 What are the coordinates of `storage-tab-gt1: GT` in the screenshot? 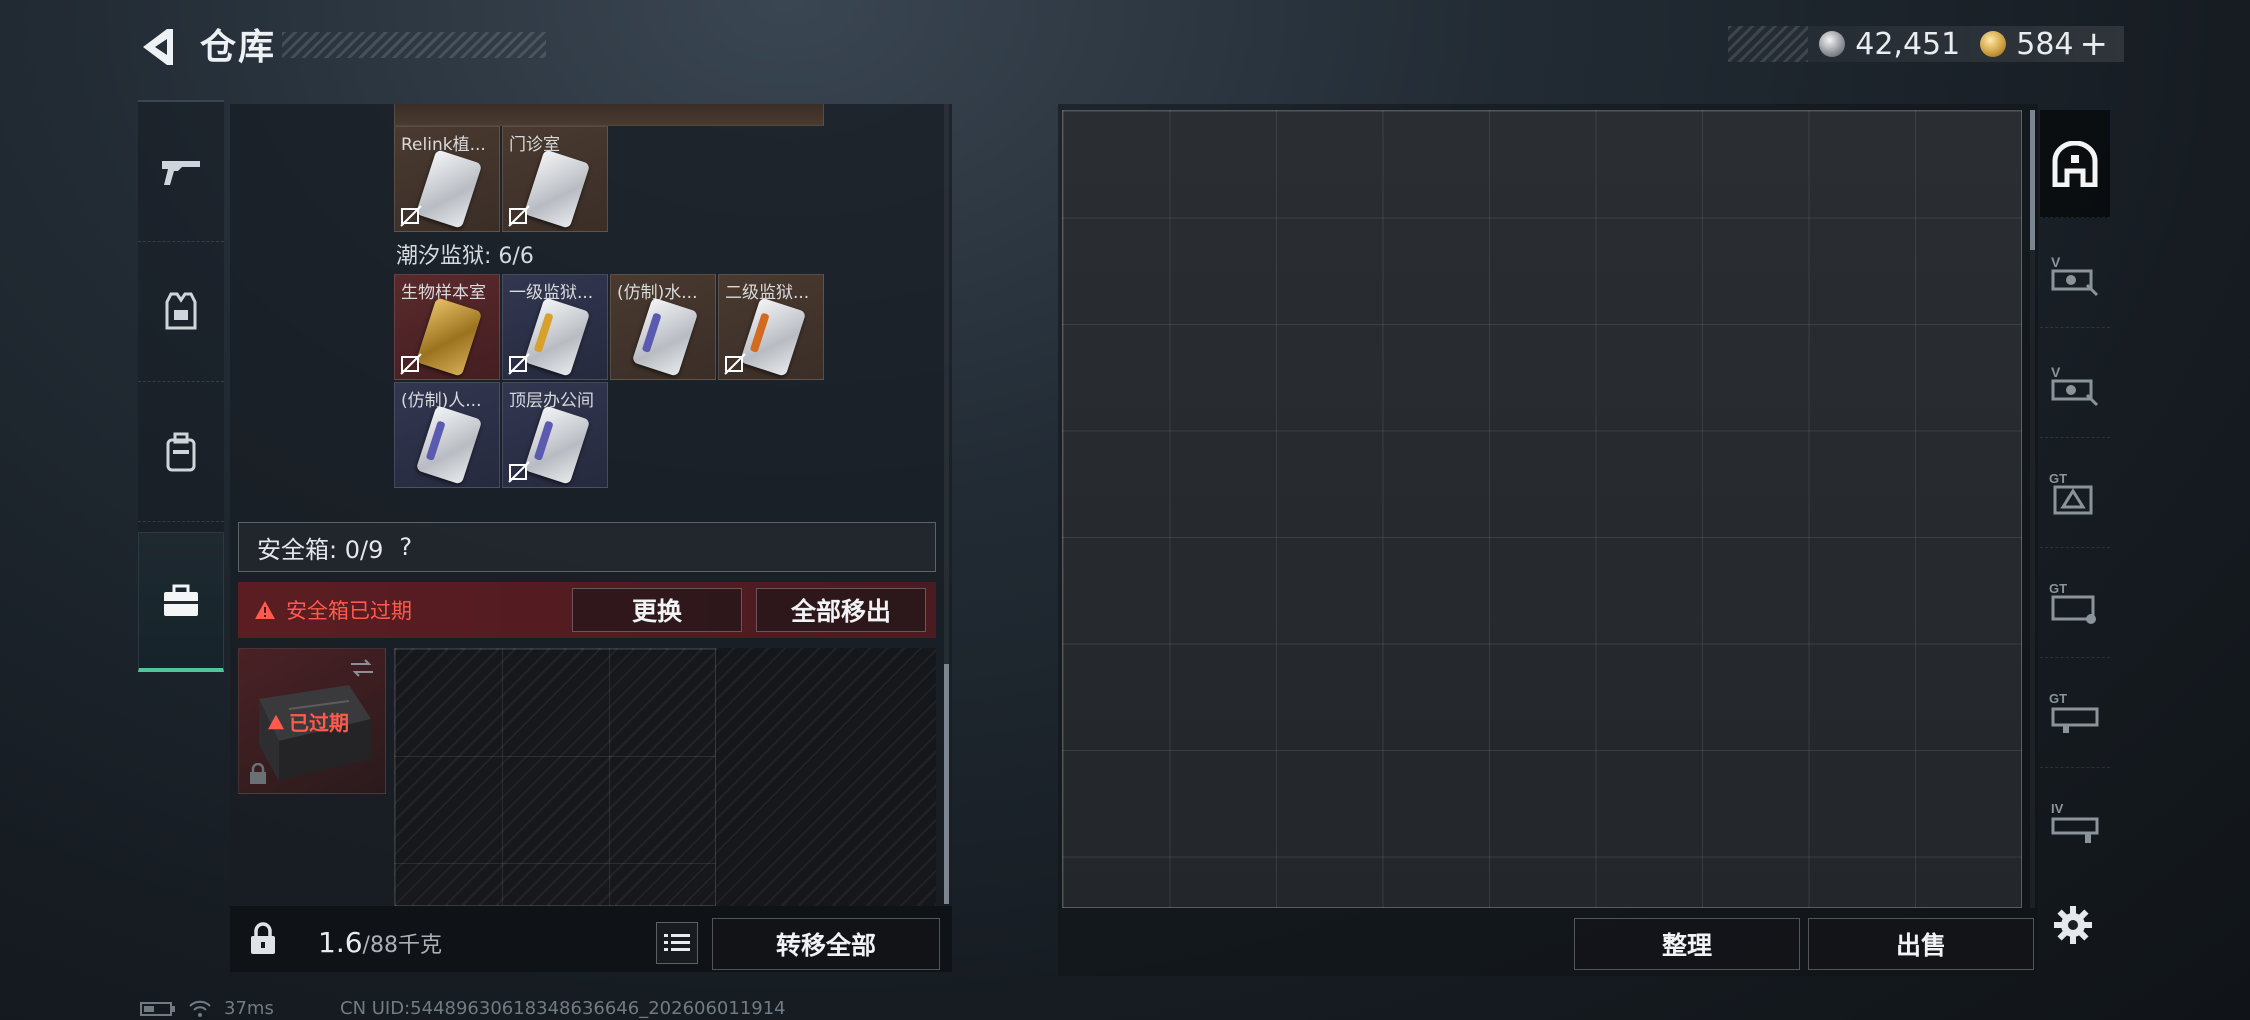 It's located at (2075, 494).